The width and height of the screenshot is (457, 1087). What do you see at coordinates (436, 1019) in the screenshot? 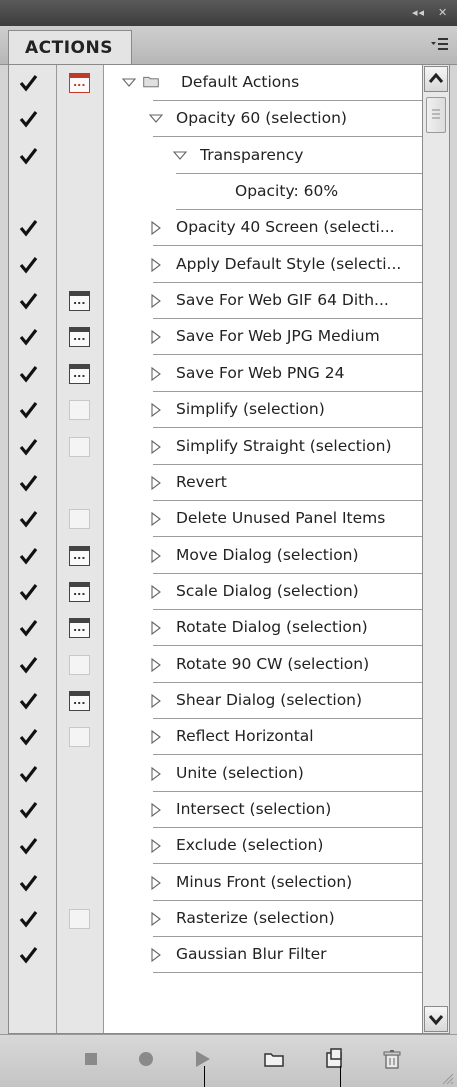
I see `scroll-down-button` at bounding box center [436, 1019].